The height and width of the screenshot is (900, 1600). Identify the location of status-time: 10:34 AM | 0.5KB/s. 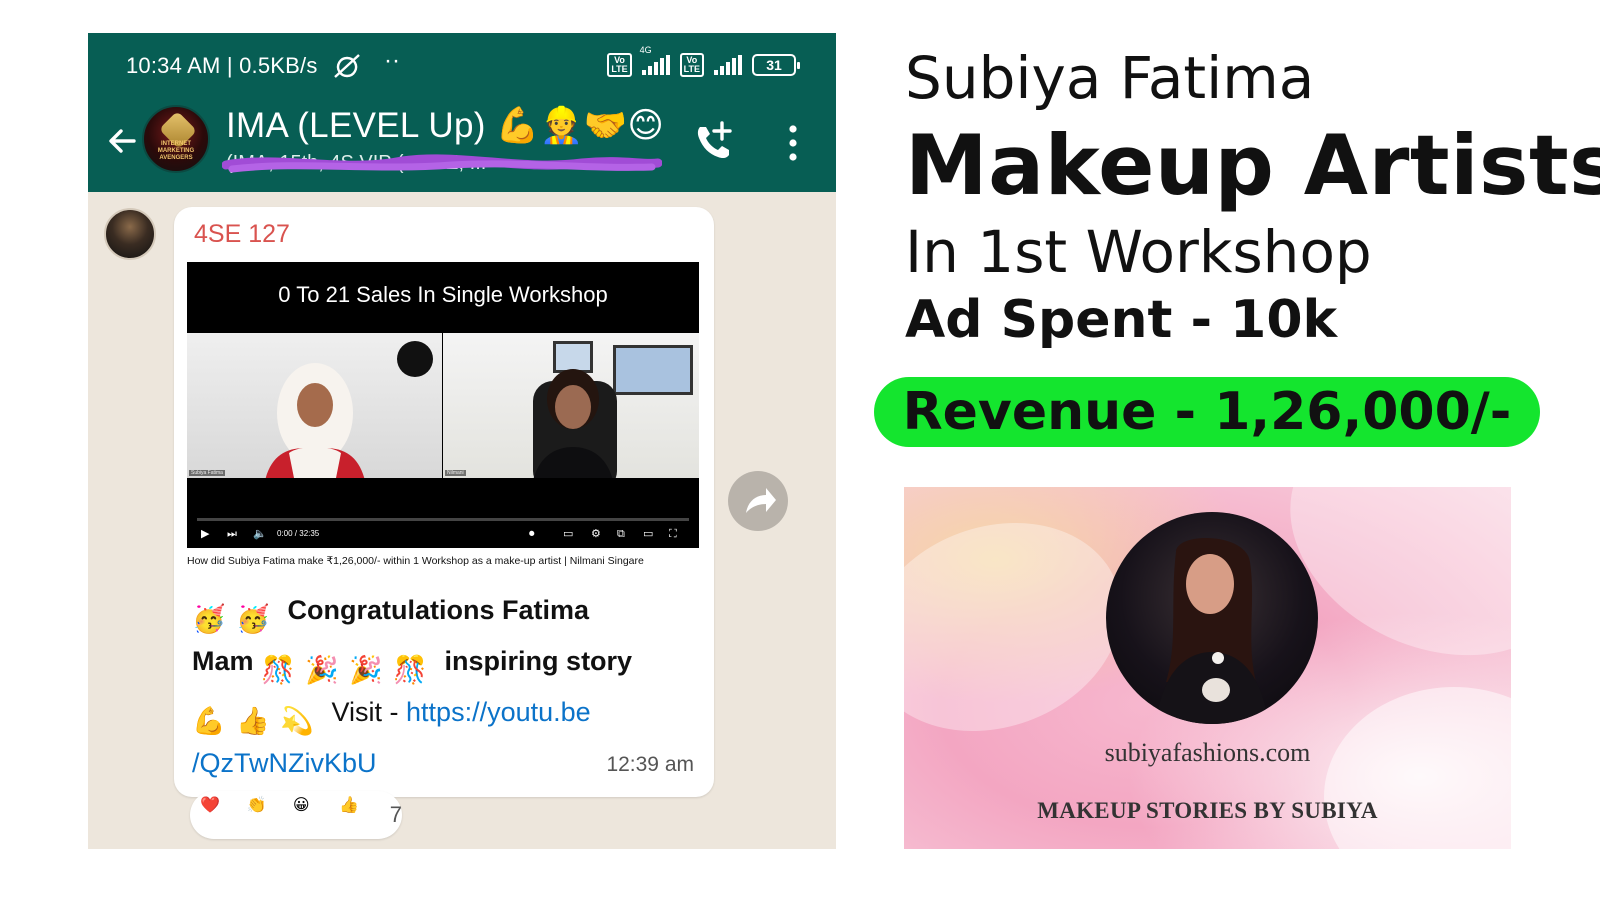
(222, 65).